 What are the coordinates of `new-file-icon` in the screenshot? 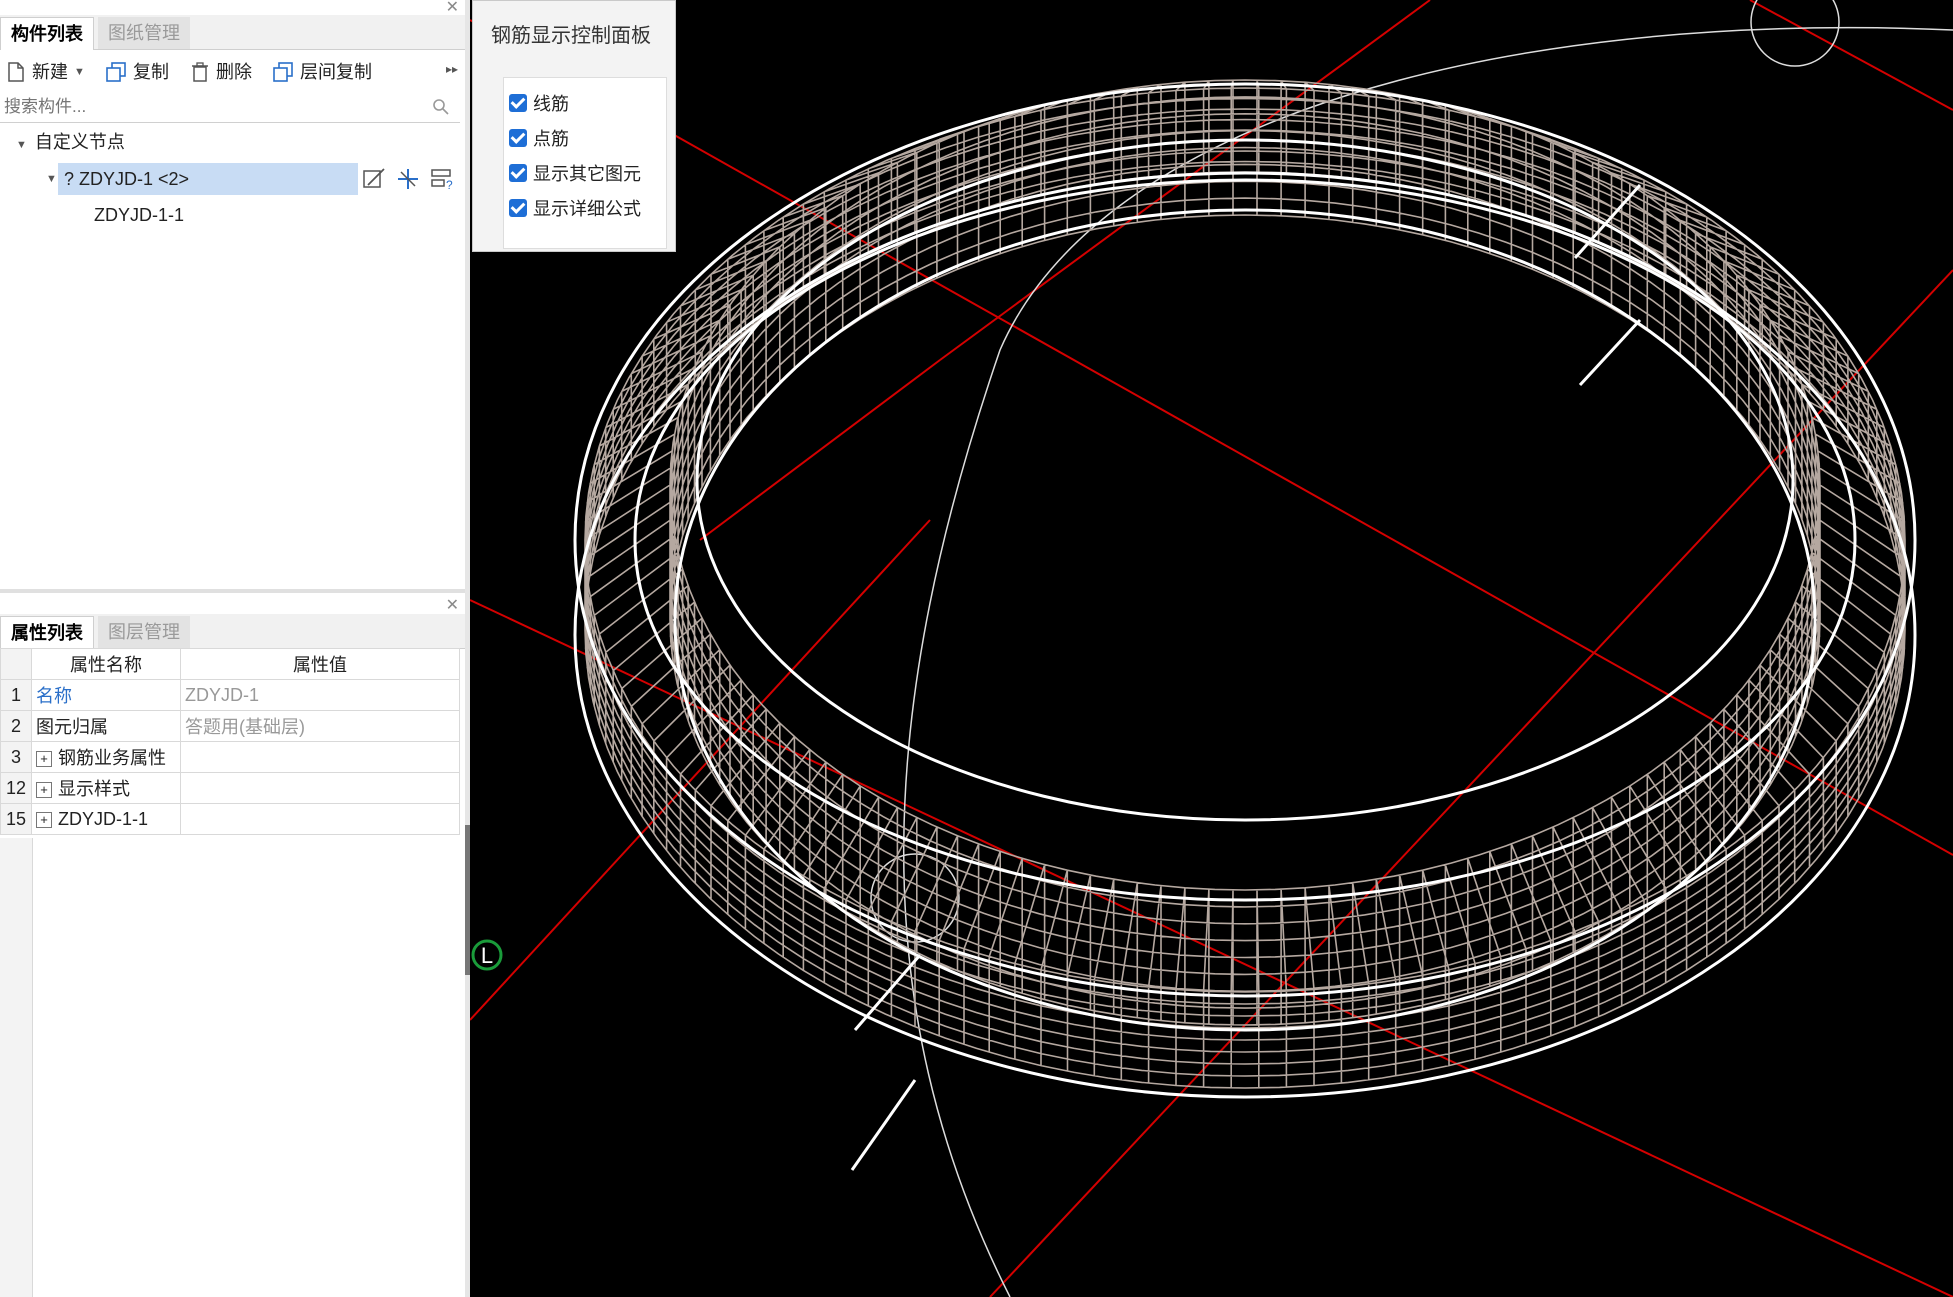 It's located at (16, 72).